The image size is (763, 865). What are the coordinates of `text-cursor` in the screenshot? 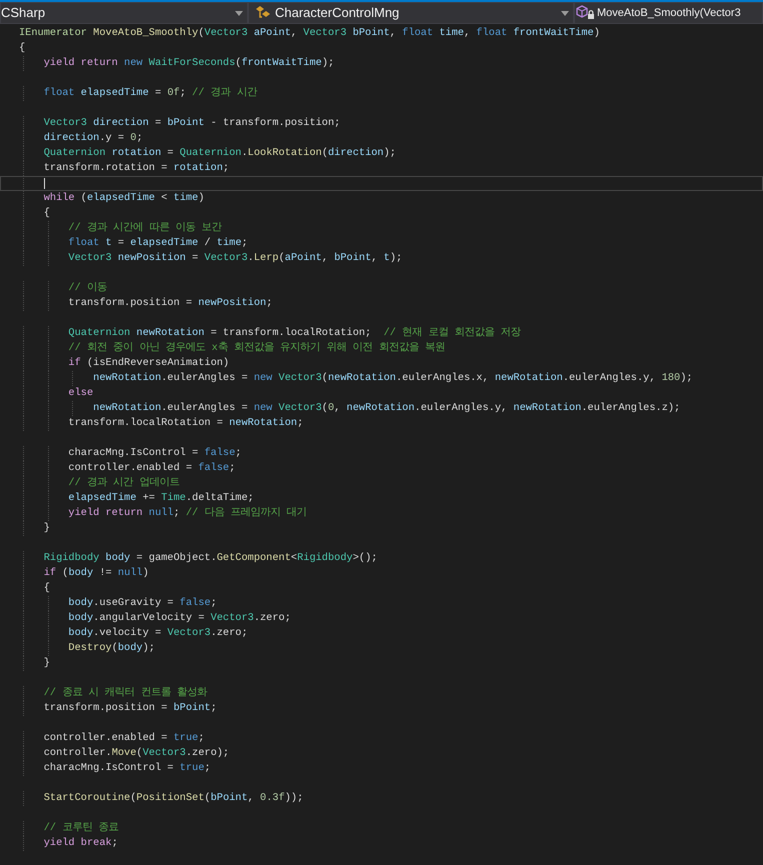 It's located at (44, 183).